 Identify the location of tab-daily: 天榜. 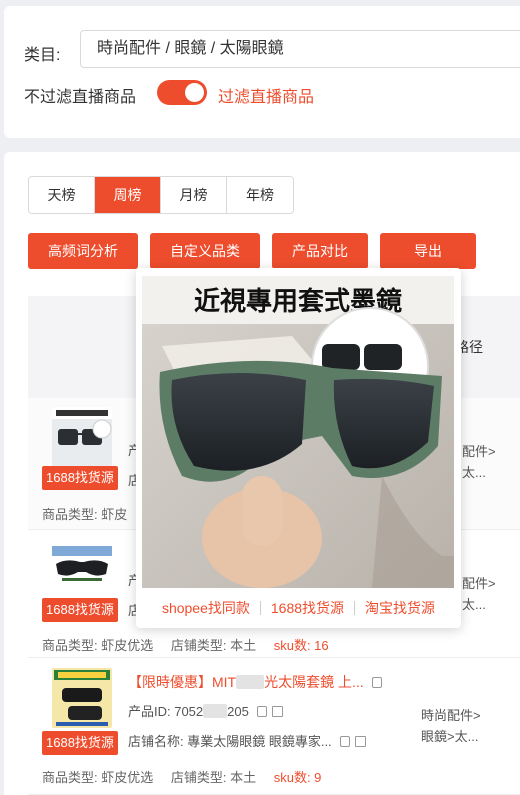
(62, 195).